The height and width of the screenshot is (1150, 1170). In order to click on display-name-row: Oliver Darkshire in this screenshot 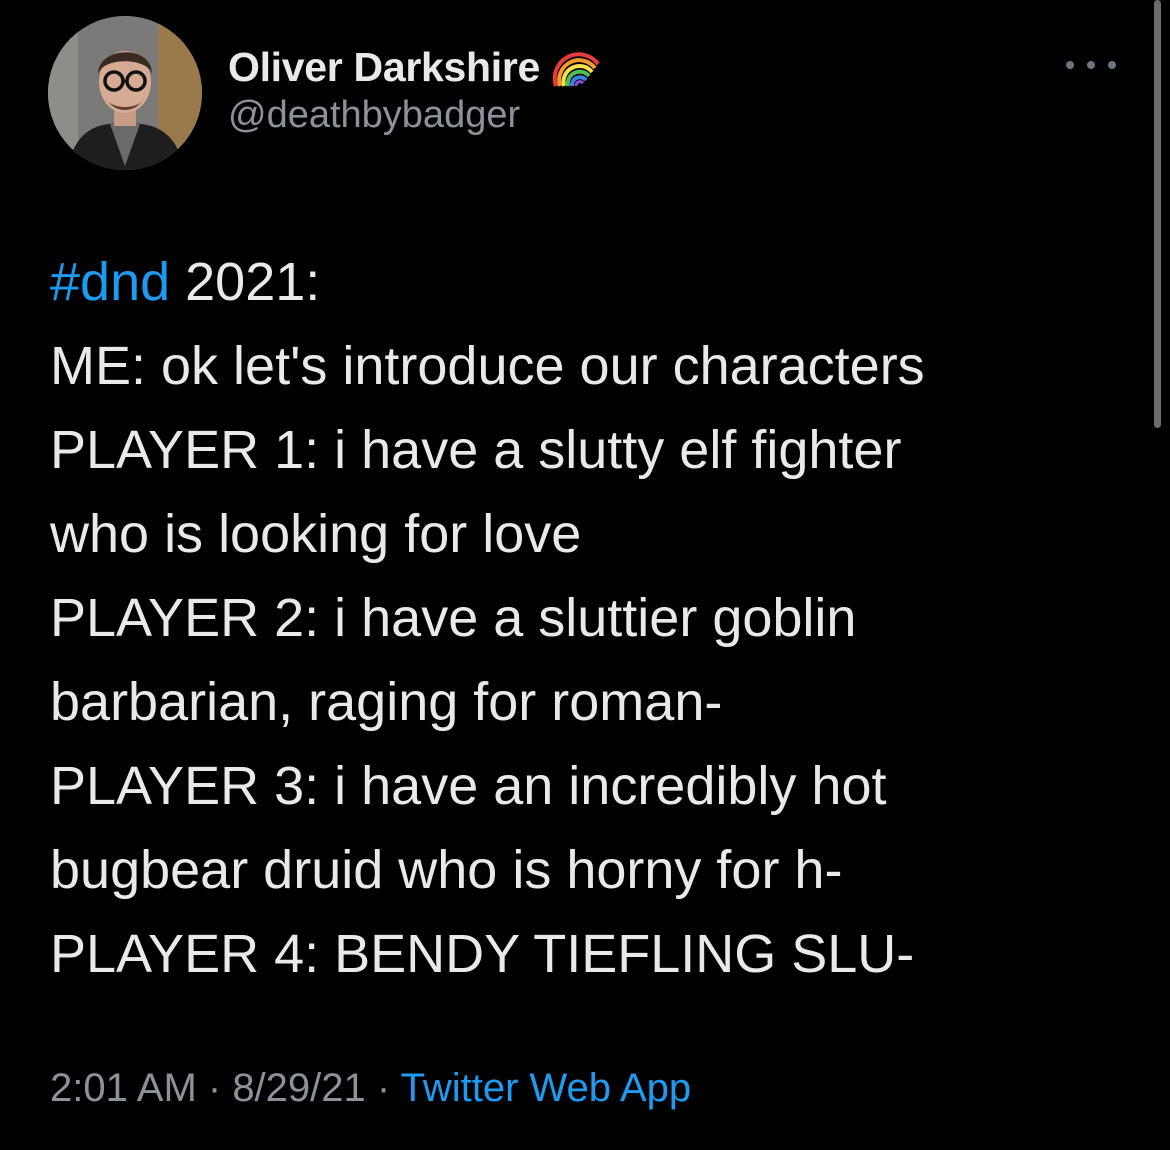, I will do `click(415, 67)`.